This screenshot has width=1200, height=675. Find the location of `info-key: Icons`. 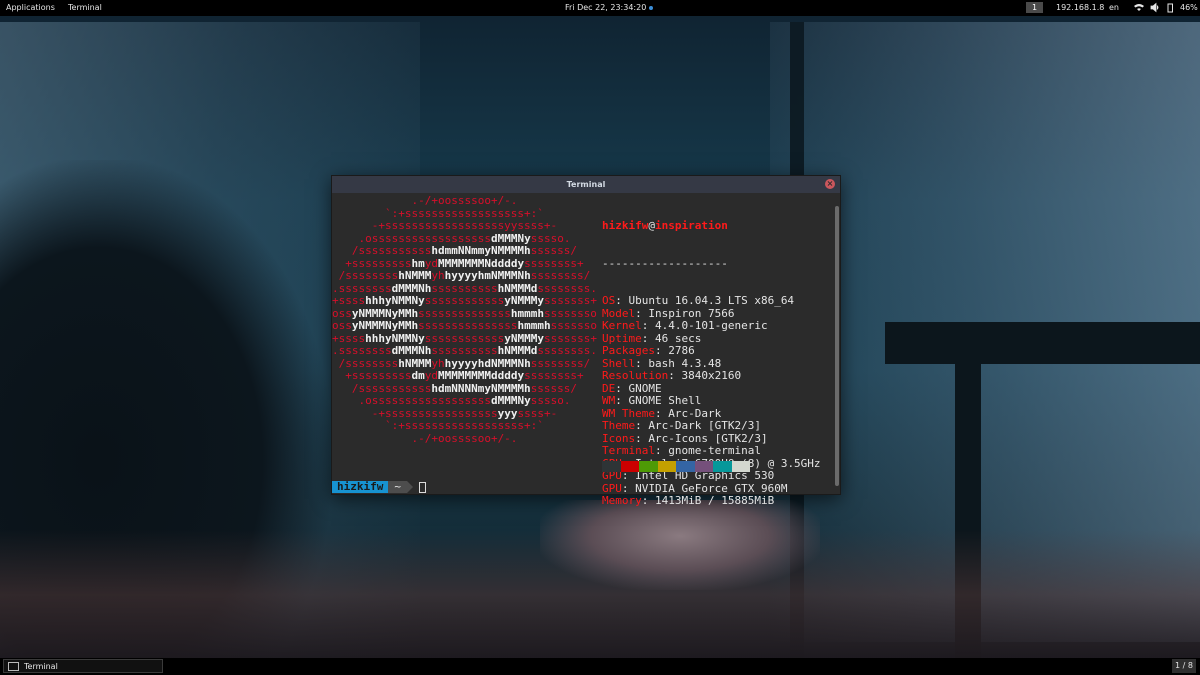

info-key: Icons is located at coordinates (619, 438).